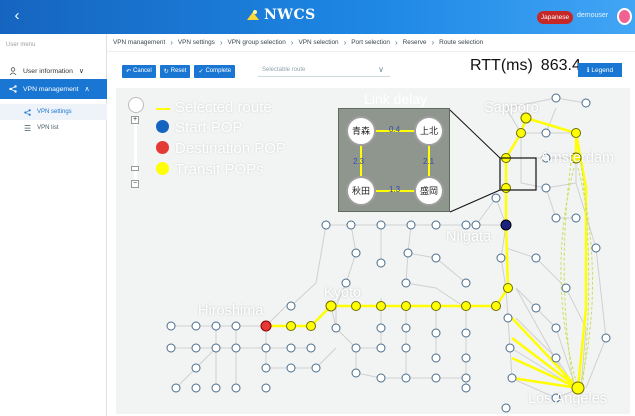 The width and height of the screenshot is (635, 416). What do you see at coordinates (209, 127) in the screenshot?
I see `legend-start-pop: Start POP` at bounding box center [209, 127].